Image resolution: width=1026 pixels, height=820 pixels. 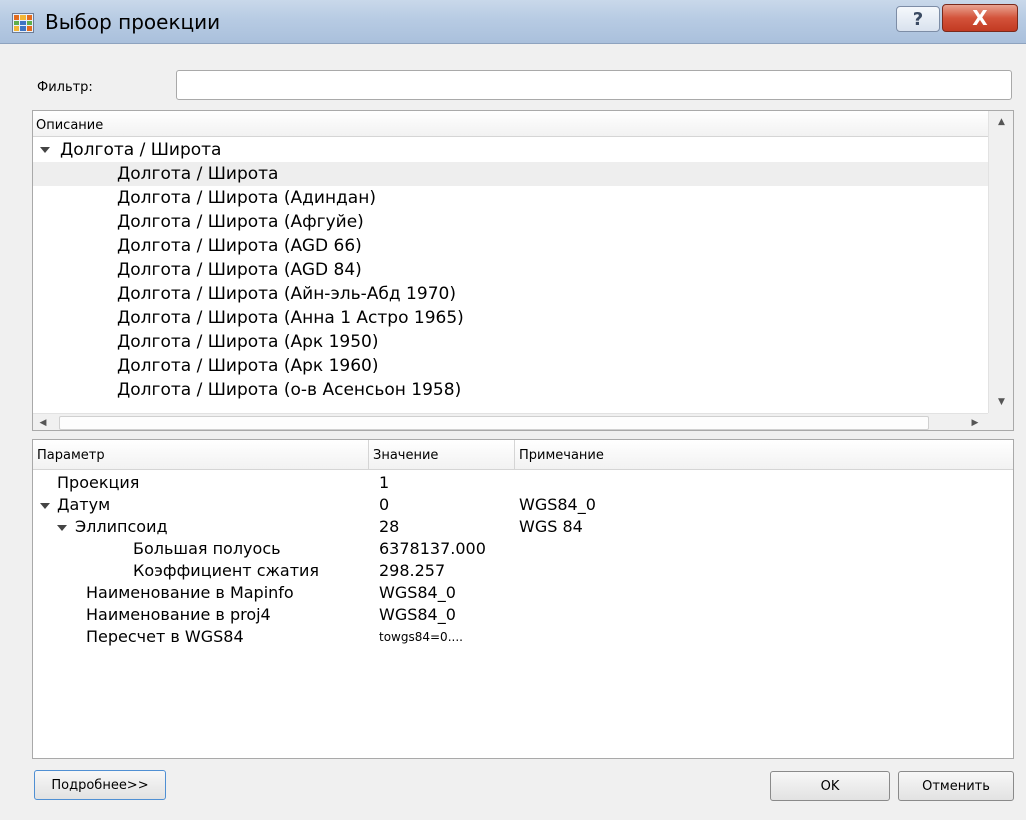 What do you see at coordinates (1001, 122) in the screenshot?
I see `scroll-up-icon: ▲` at bounding box center [1001, 122].